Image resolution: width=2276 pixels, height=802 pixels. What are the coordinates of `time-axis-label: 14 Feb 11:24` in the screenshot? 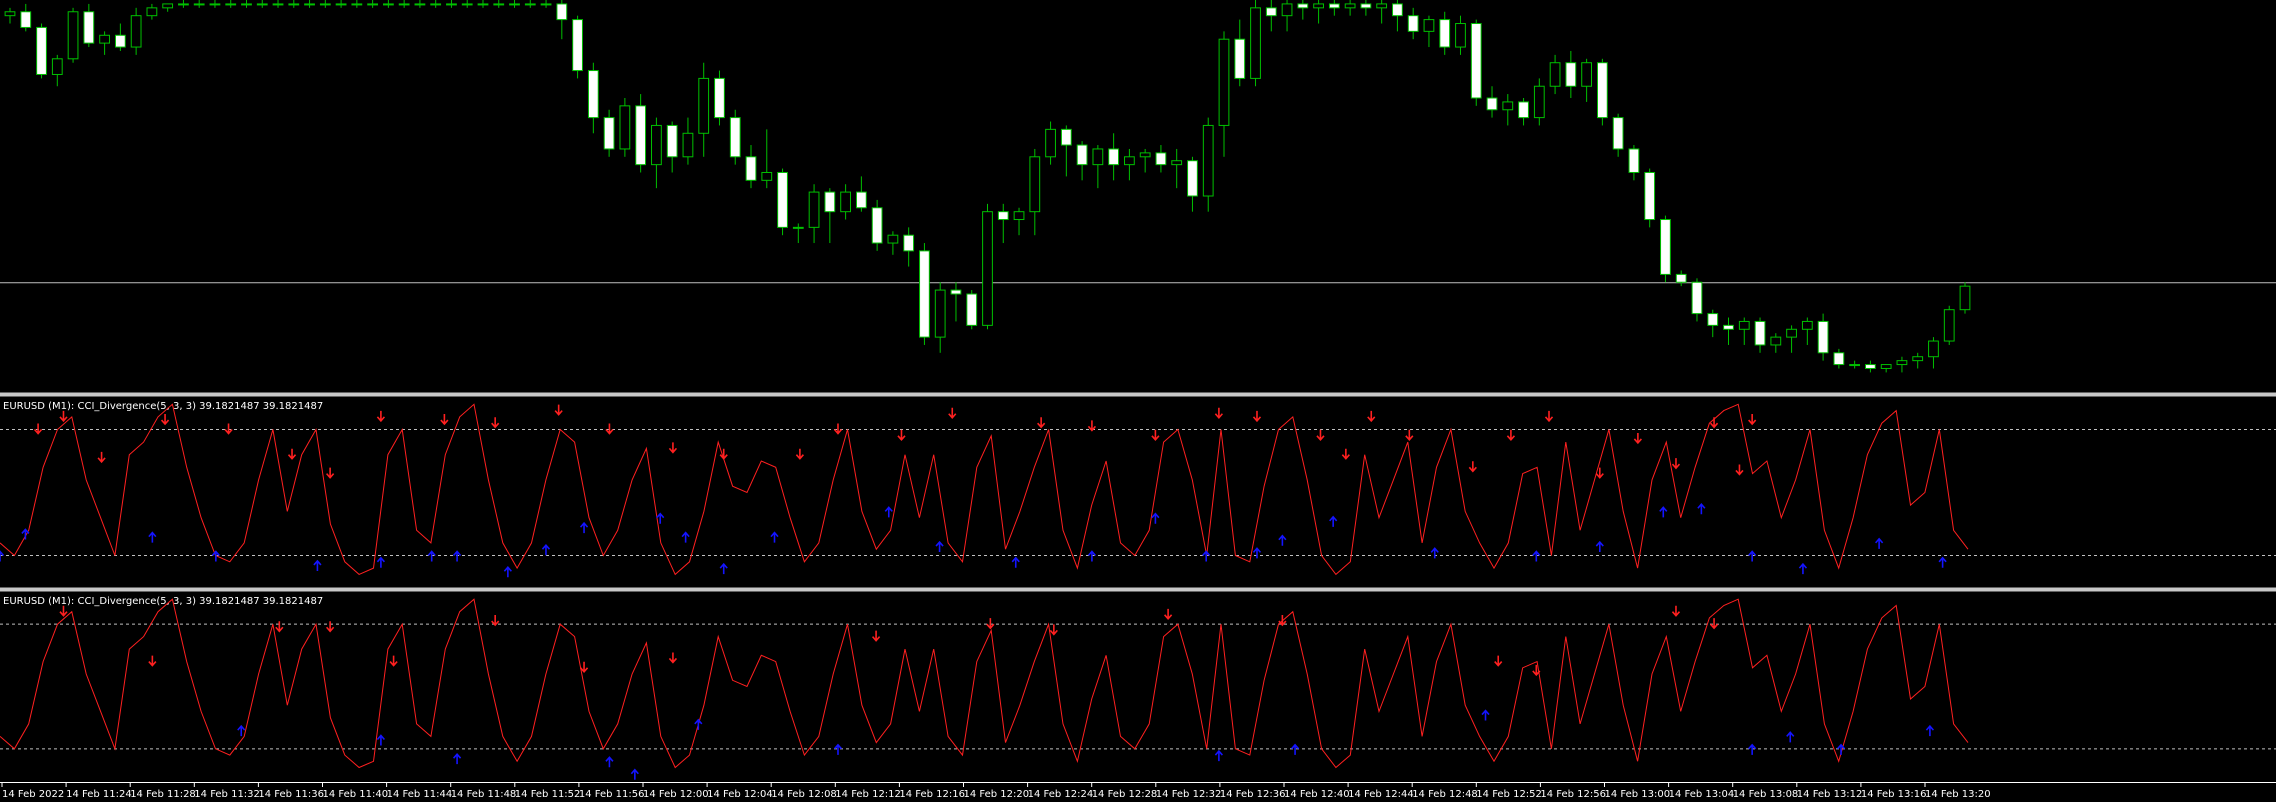 It's located at (99, 794).